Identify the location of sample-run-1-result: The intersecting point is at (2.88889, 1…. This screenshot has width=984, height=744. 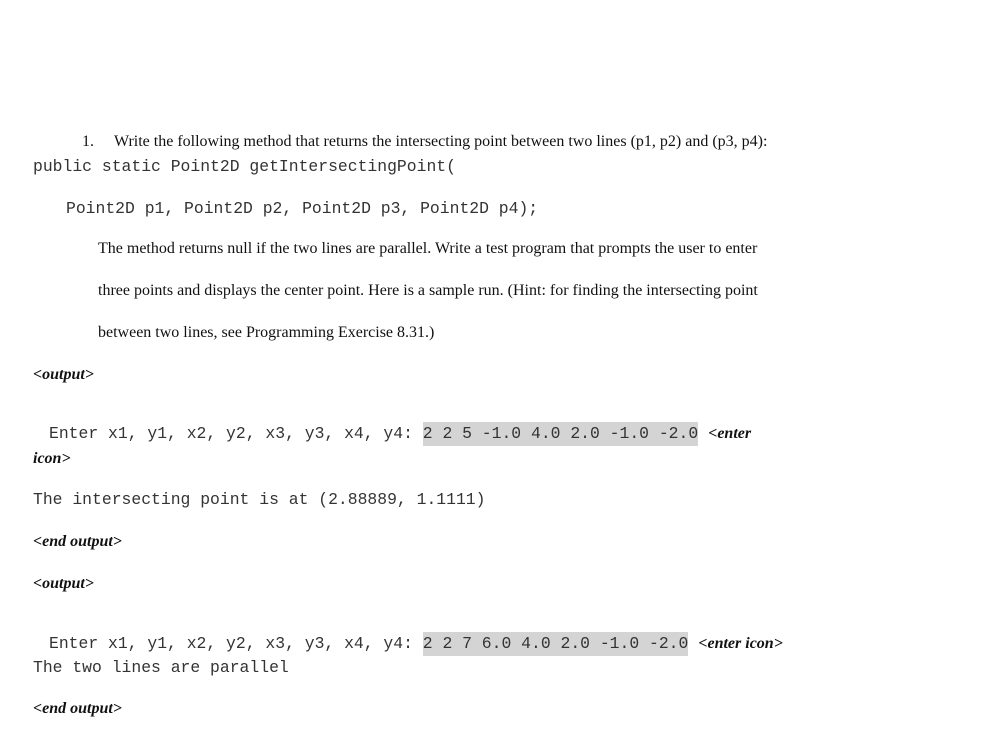
(259, 499).